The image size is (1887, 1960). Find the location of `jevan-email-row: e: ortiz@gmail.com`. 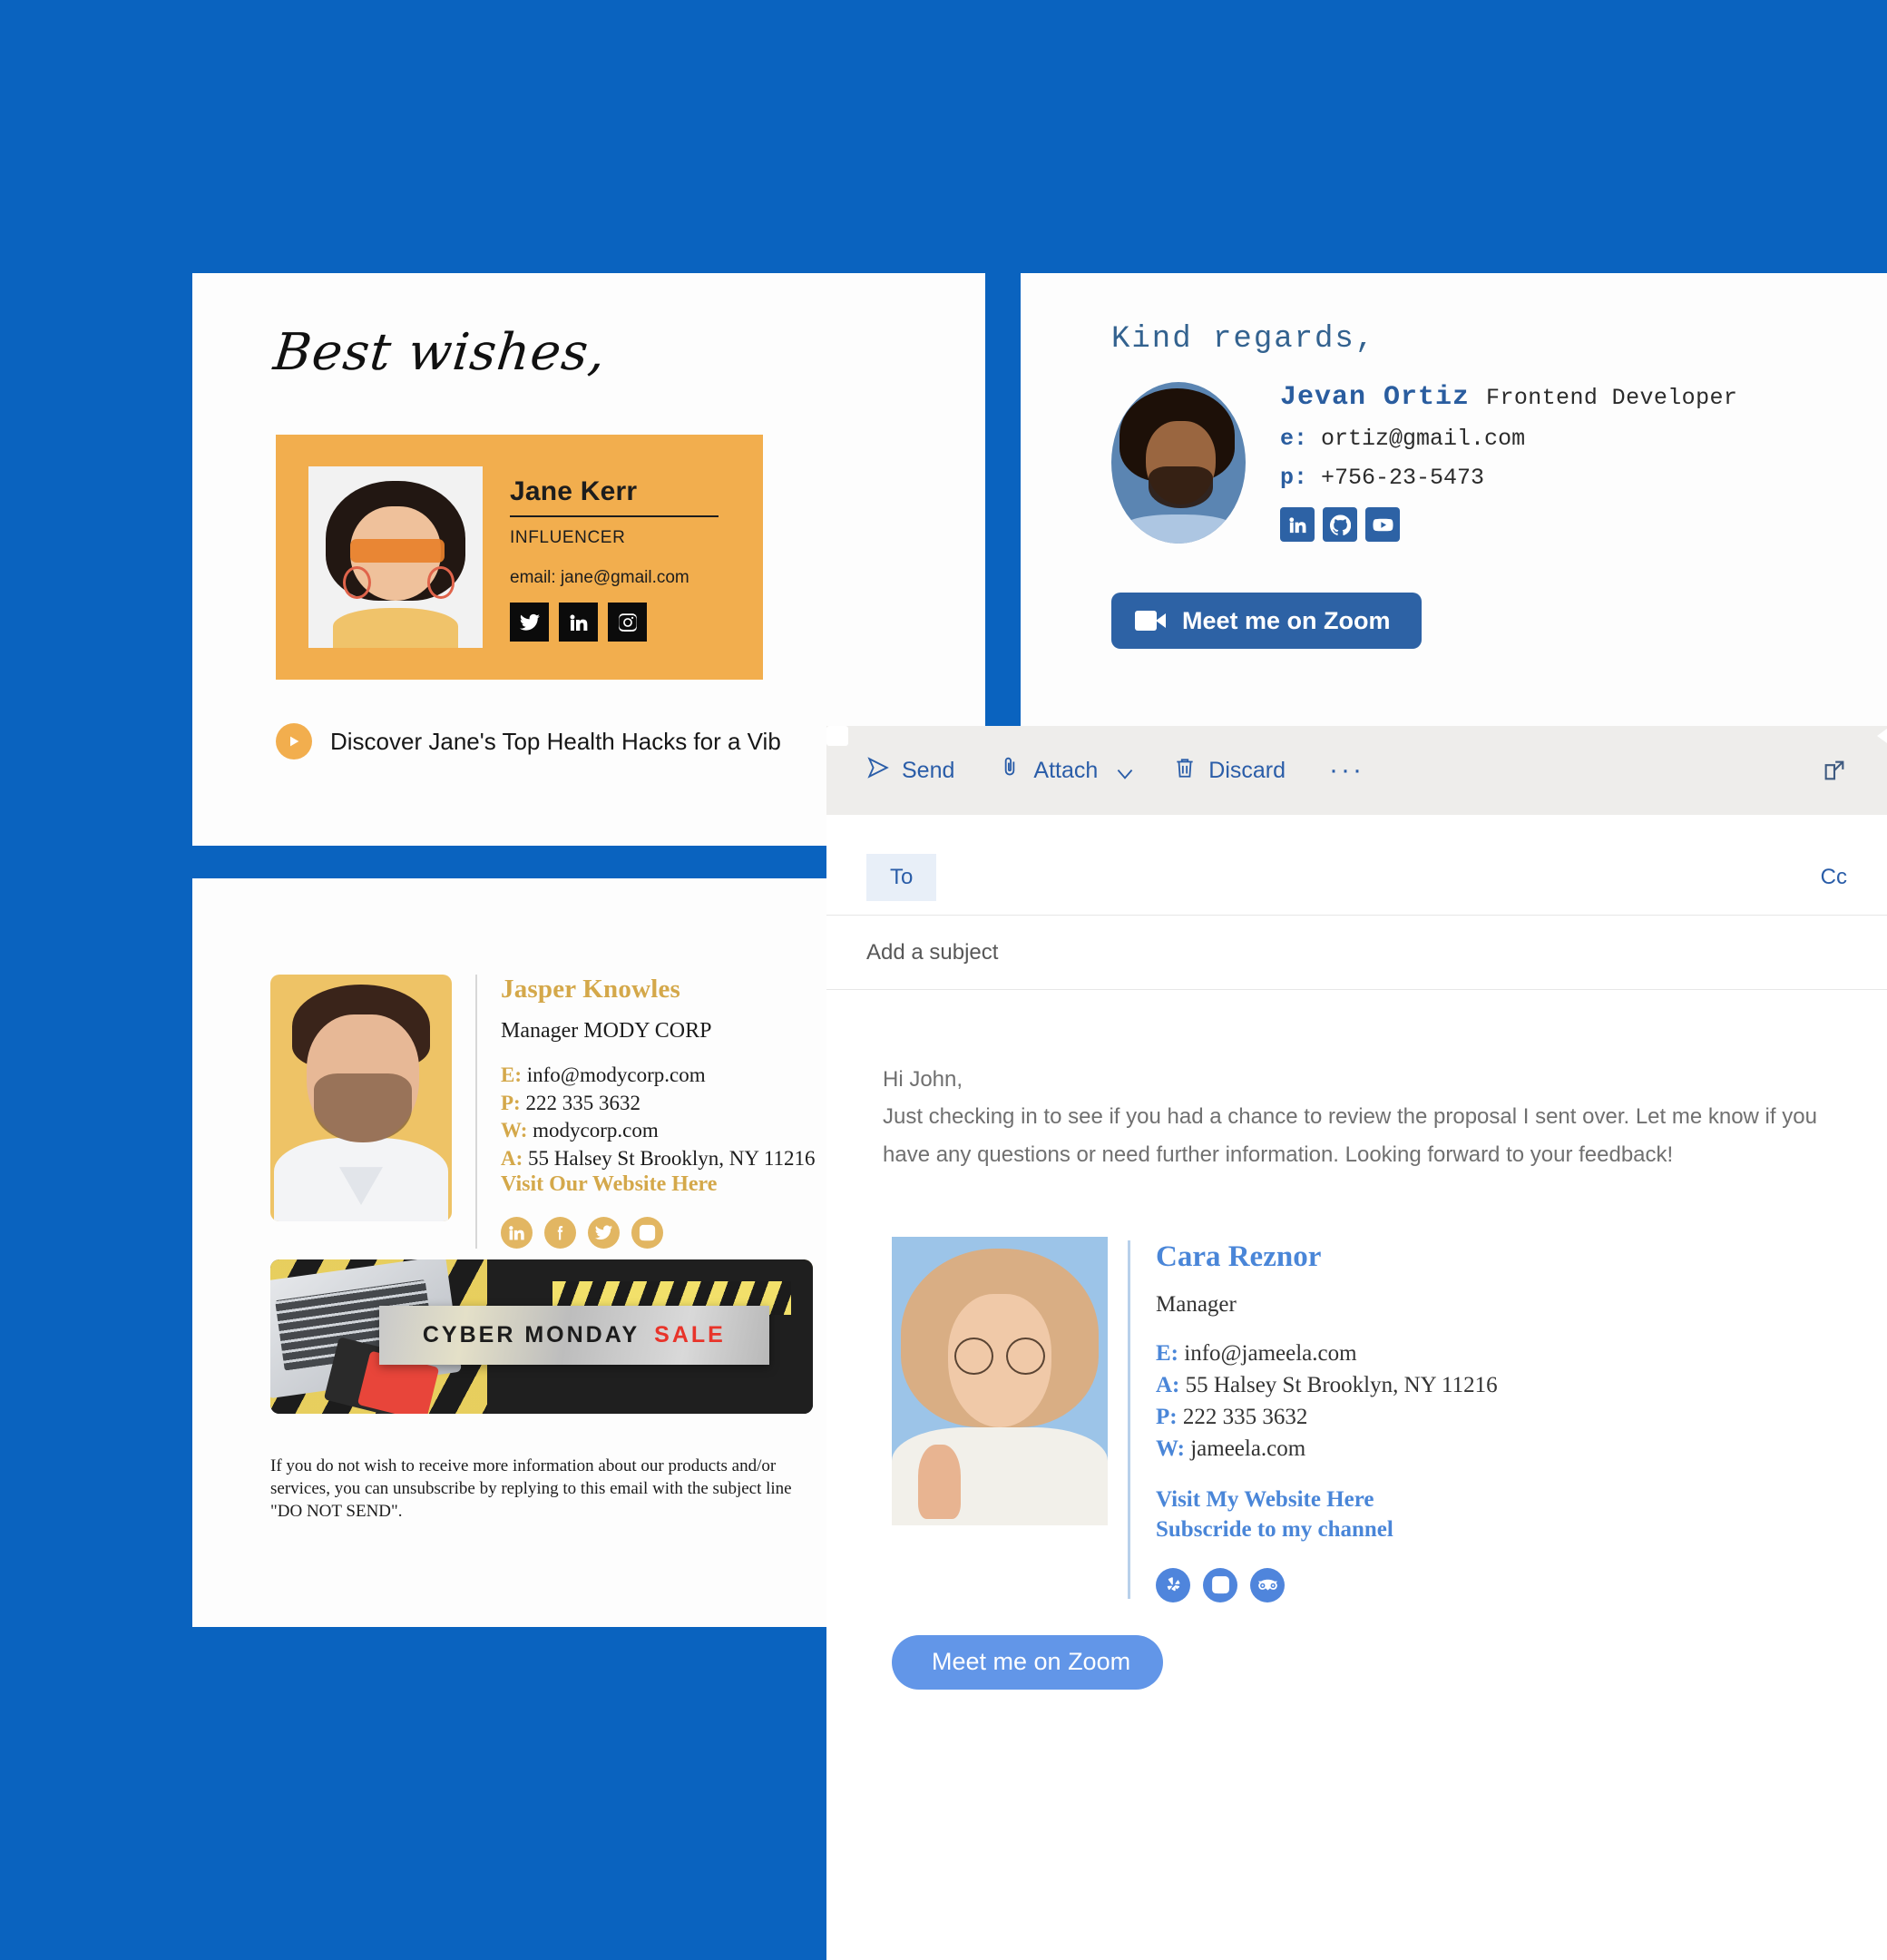

jevan-email-row: e: ortiz@gmail.com is located at coordinates (1509, 439).